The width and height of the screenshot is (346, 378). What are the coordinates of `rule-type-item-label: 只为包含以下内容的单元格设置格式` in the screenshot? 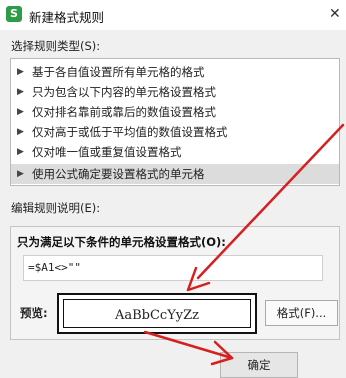 It's located at (124, 92).